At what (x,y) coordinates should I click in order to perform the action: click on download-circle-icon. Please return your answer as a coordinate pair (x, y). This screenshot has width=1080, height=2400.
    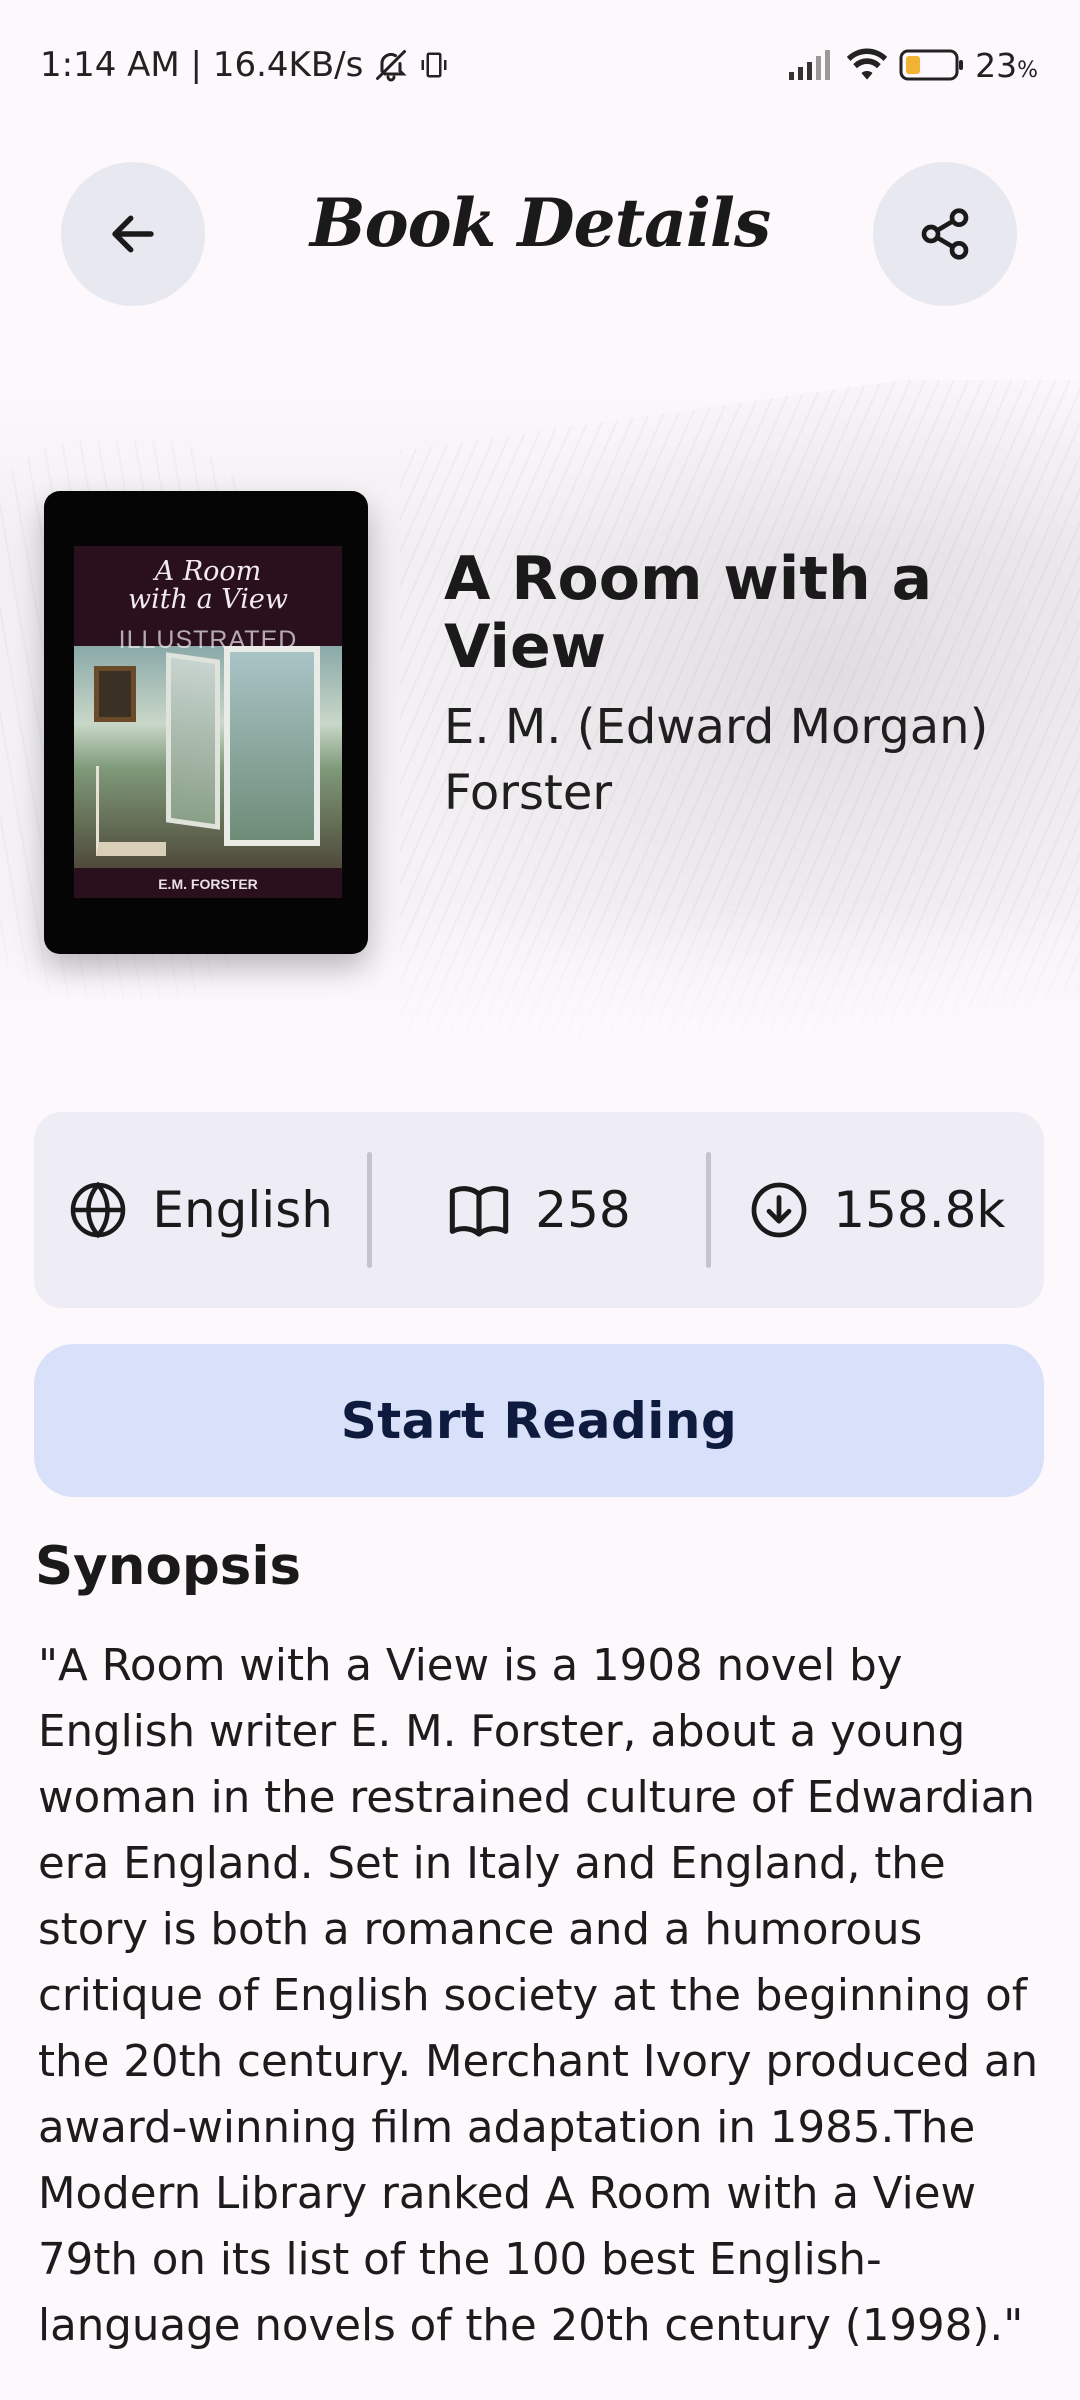
    Looking at the image, I should click on (779, 1210).